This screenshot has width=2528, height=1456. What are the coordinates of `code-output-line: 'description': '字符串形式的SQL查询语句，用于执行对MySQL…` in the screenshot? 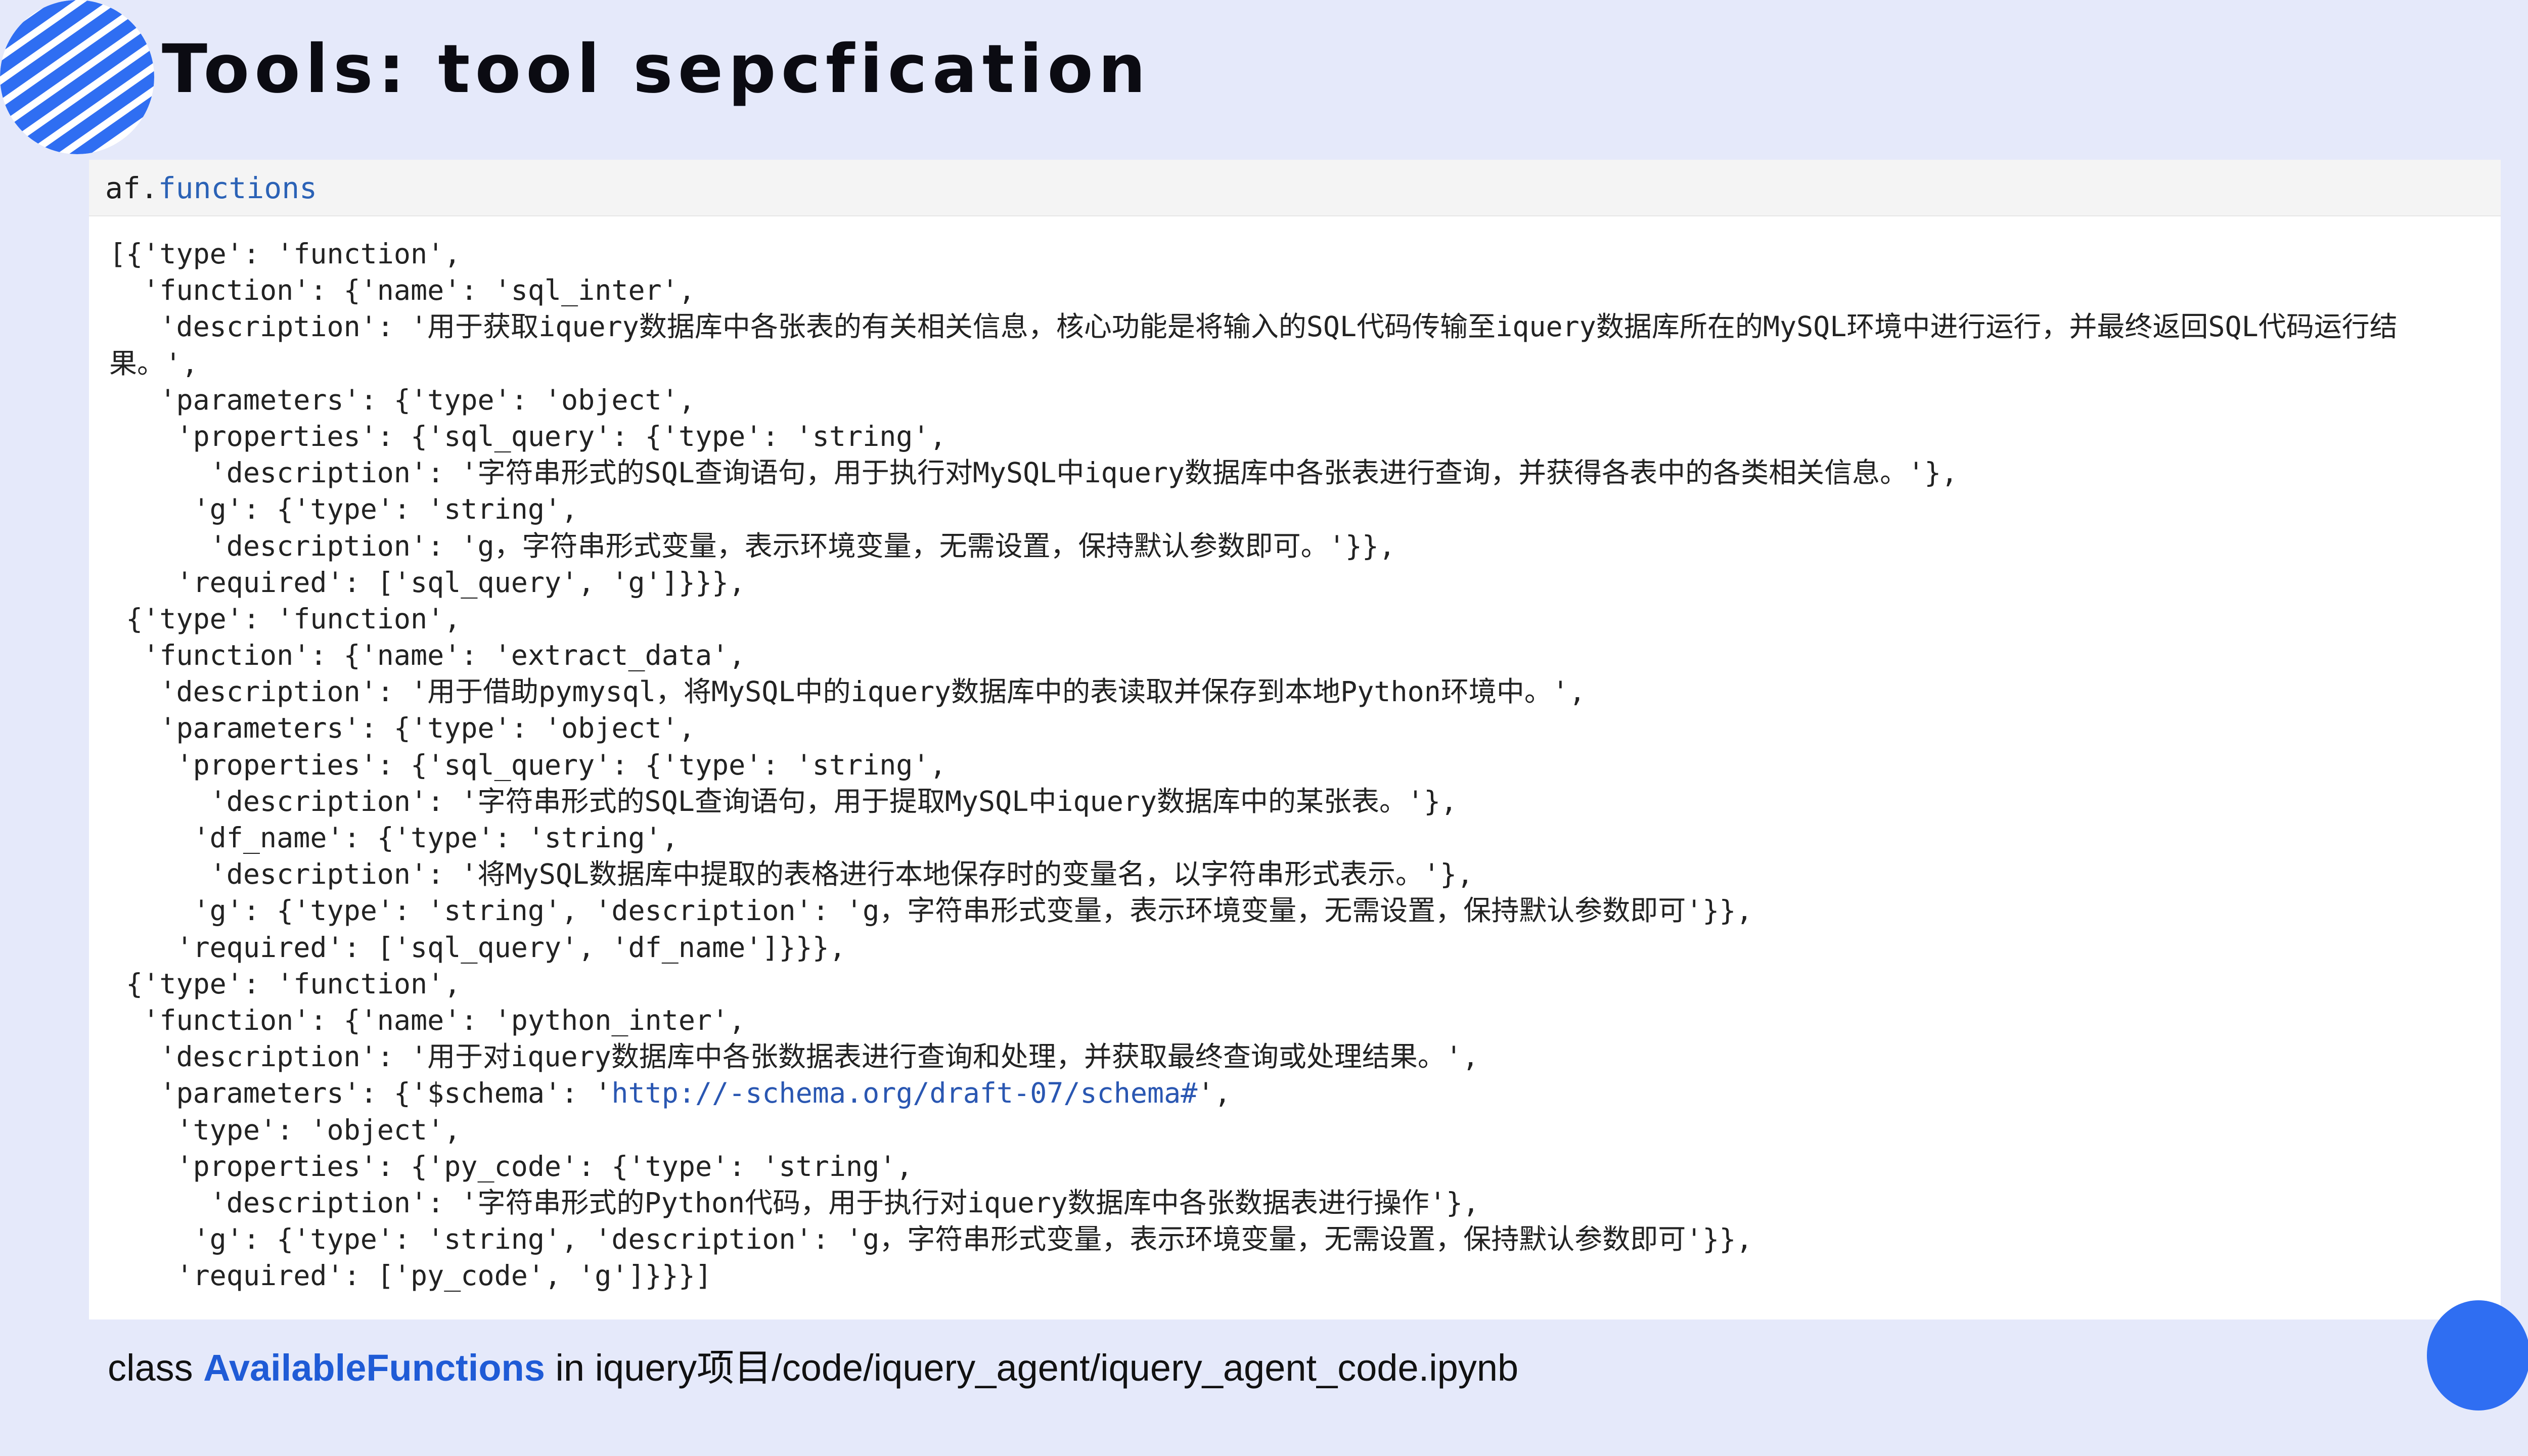 It's located at (1034, 473).